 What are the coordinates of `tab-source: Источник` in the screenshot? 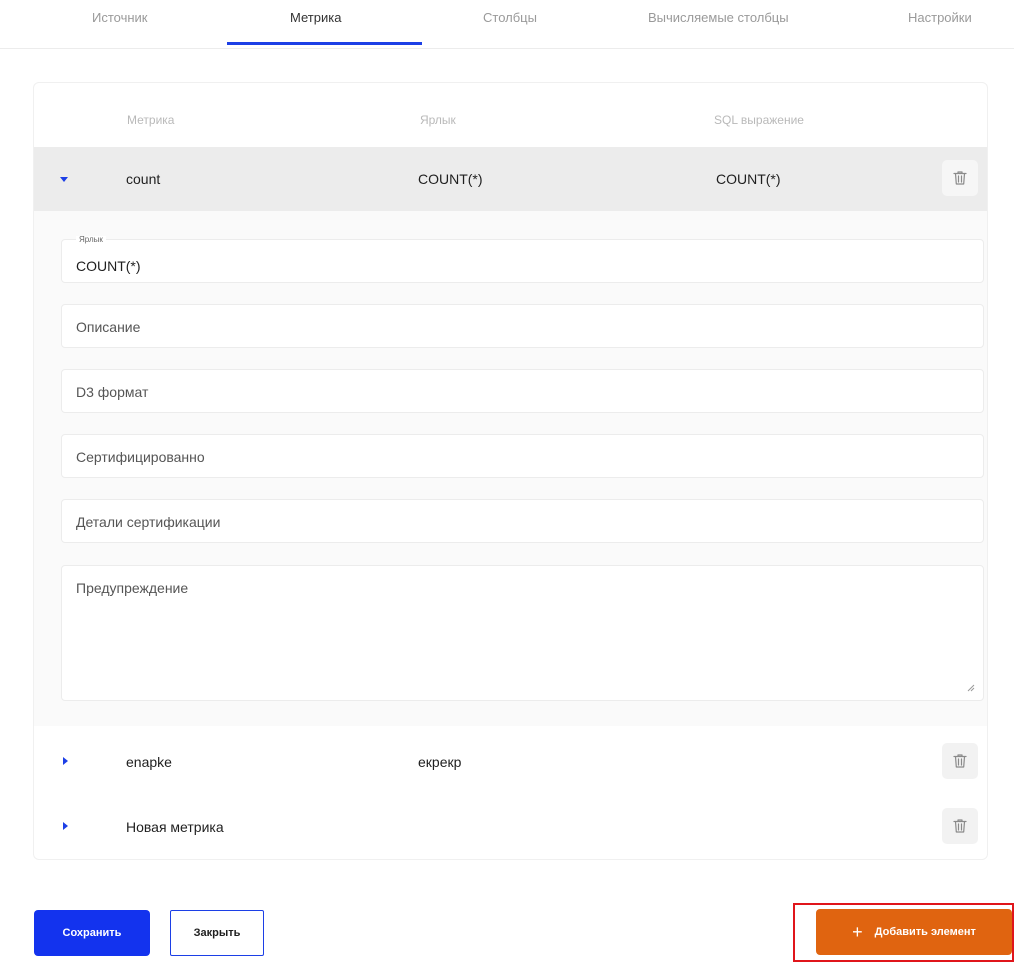 It's located at (120, 17).